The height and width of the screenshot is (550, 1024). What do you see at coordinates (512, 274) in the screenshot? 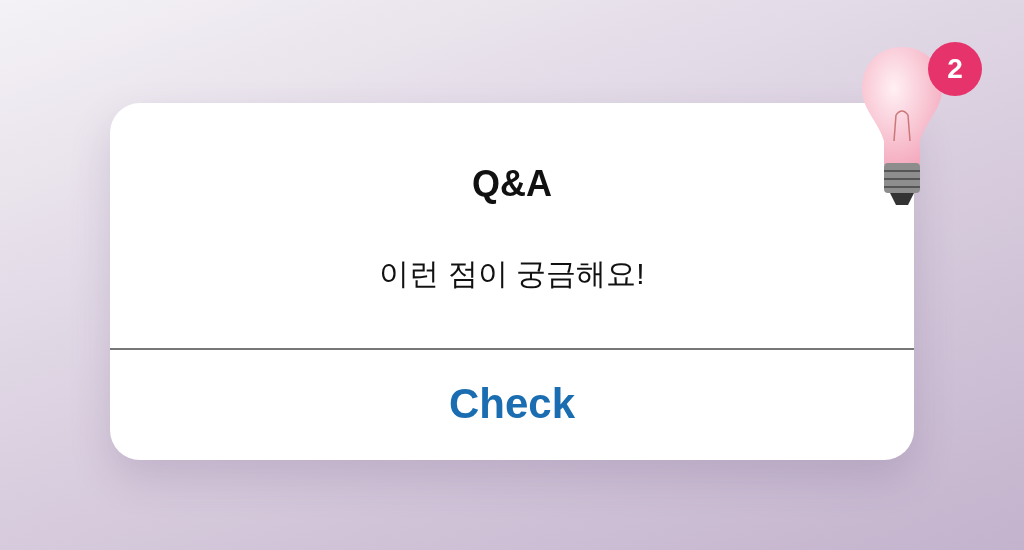
I see `dialog-message: 이런 점이 궁금해요!` at bounding box center [512, 274].